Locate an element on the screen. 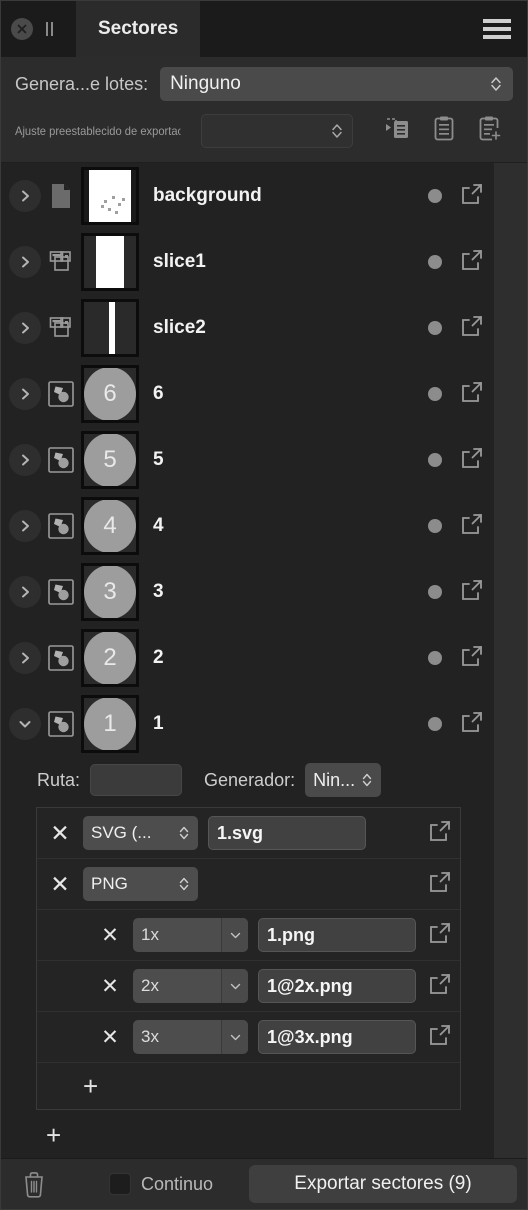 The width and height of the screenshot is (528, 1210). scale-value: 3x is located at coordinates (150, 1036).